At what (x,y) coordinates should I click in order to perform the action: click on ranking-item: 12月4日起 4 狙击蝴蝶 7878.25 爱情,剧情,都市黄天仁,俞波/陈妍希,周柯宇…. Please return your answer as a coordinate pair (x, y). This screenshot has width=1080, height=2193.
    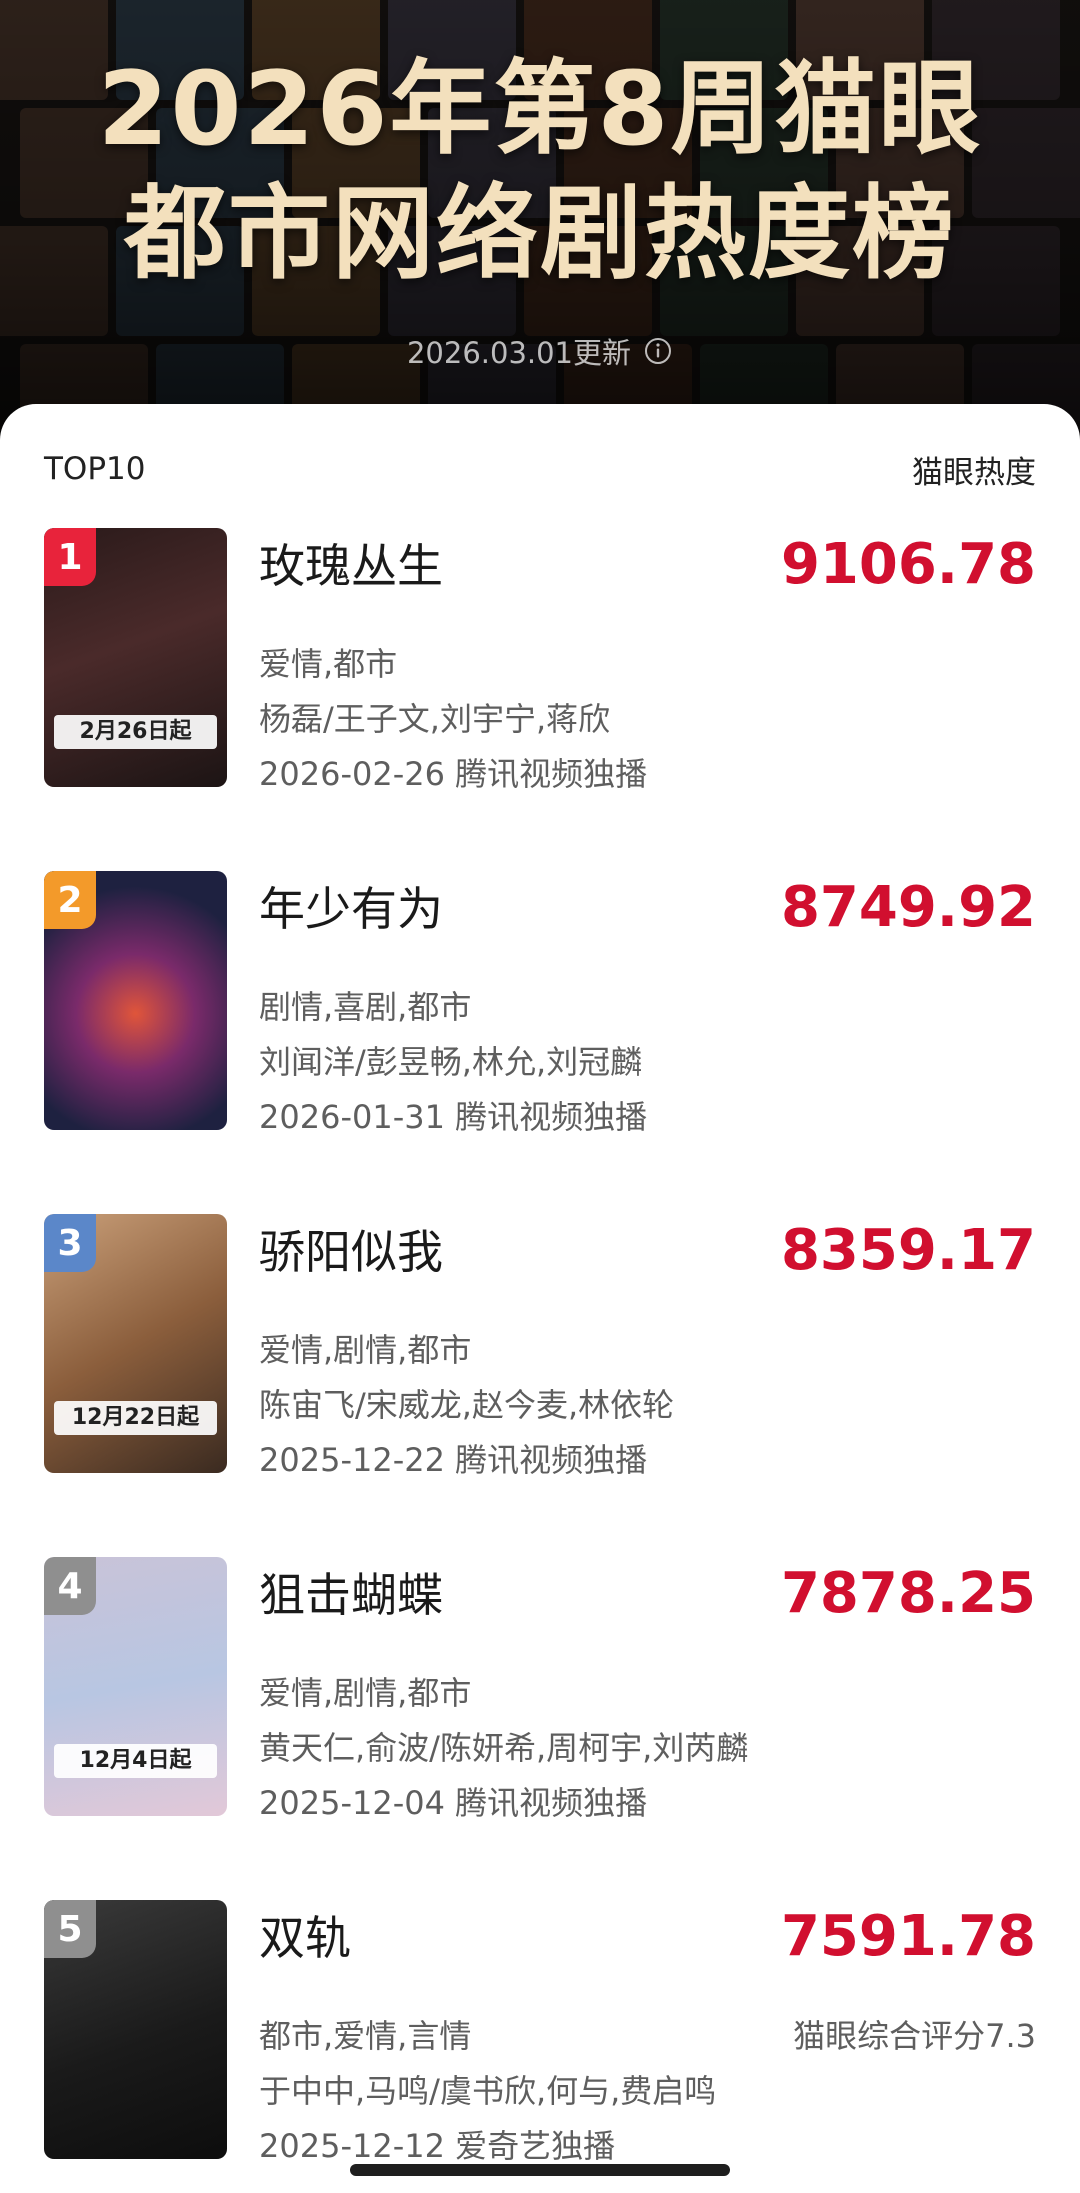
    Looking at the image, I should click on (540, 1689).